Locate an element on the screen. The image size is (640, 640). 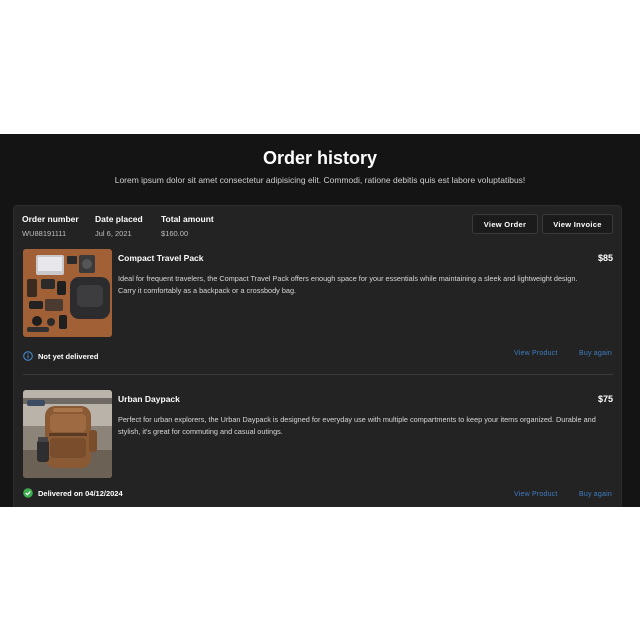
product-name: Compact Travel Pack is located at coordinates (161, 258).